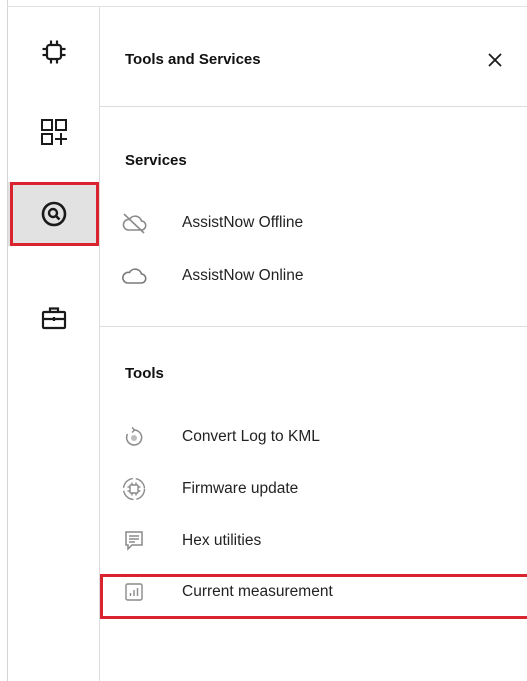 This screenshot has width=527, height=681. I want to click on extensions-icon, so click(53, 132).